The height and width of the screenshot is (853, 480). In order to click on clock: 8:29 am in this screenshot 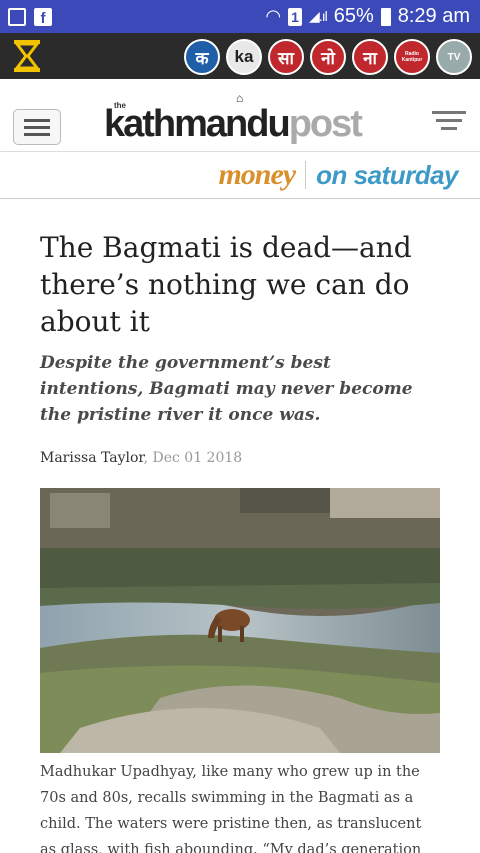, I will do `click(433, 16)`.